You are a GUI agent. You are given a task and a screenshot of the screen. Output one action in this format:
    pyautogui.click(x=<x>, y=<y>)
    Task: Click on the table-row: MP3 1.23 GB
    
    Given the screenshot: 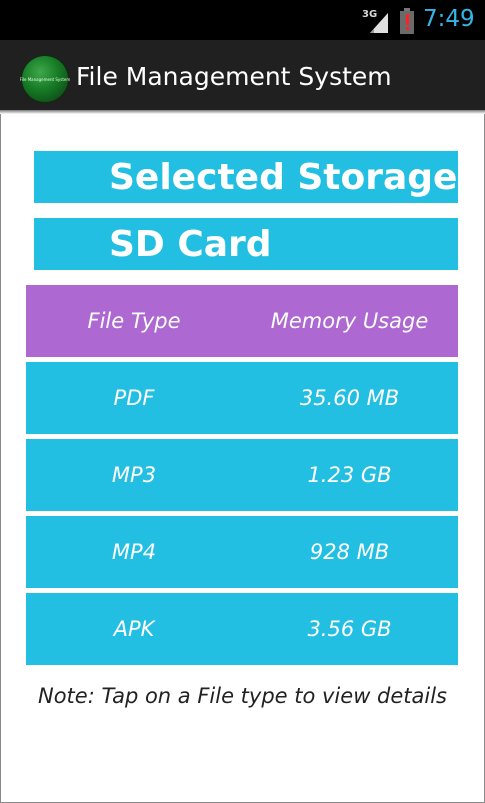 What is the action you would take?
    pyautogui.click(x=242, y=475)
    